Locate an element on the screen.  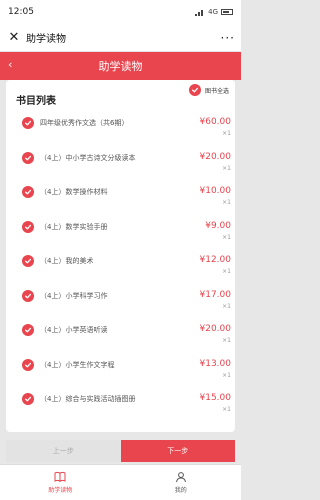
book-price: ¥15.00 is located at coordinates (215, 398).